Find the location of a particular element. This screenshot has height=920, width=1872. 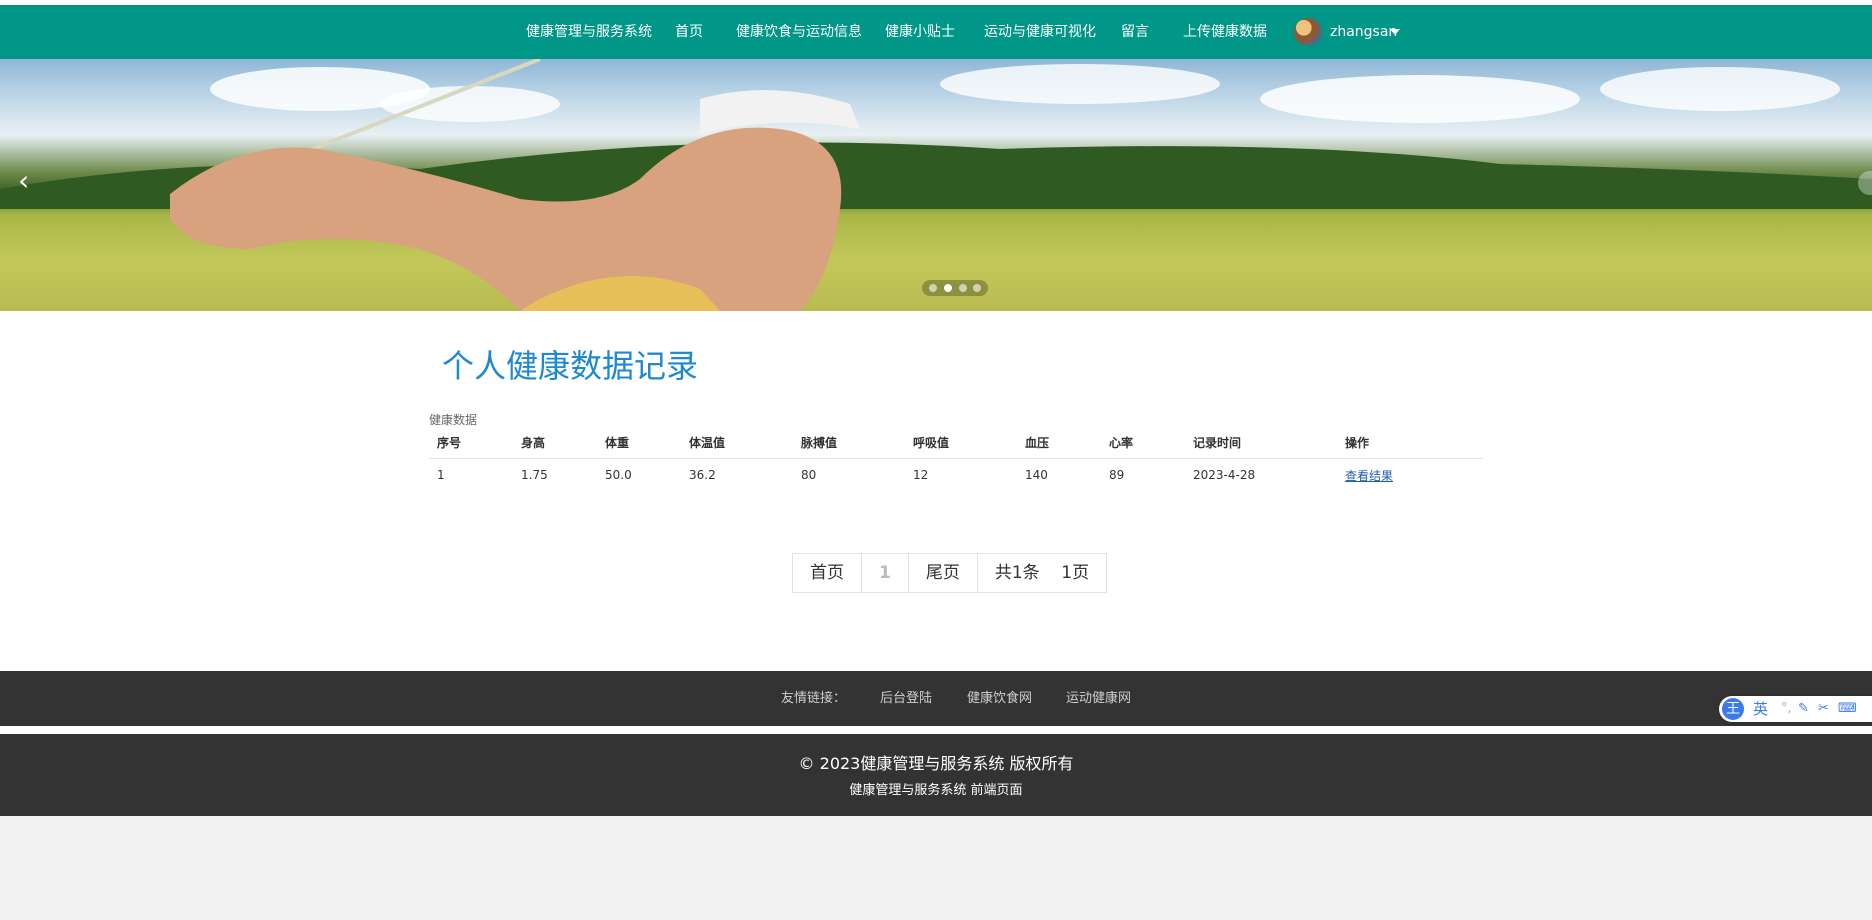

nav-item-message: 留言 is located at coordinates (1135, 32).